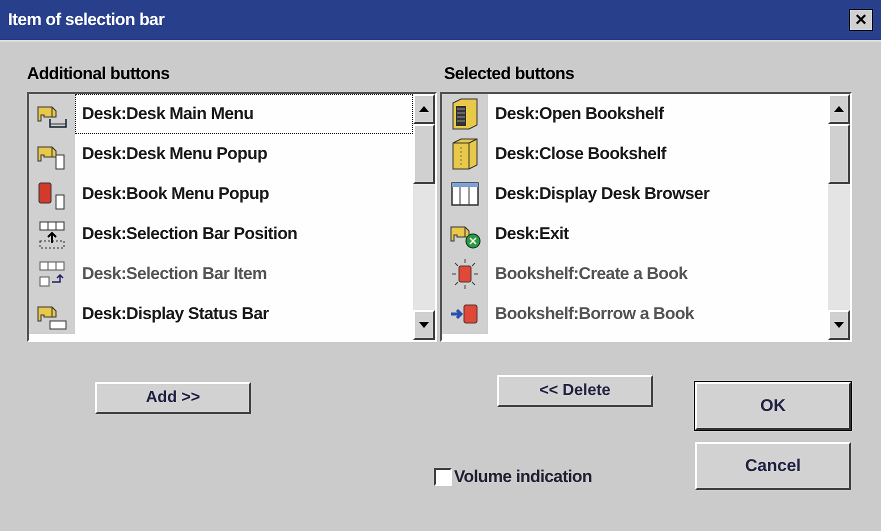 Image resolution: width=881 pixels, height=531 pixels. I want to click on list-item: Desk:Display Status Bar, so click(244, 314).